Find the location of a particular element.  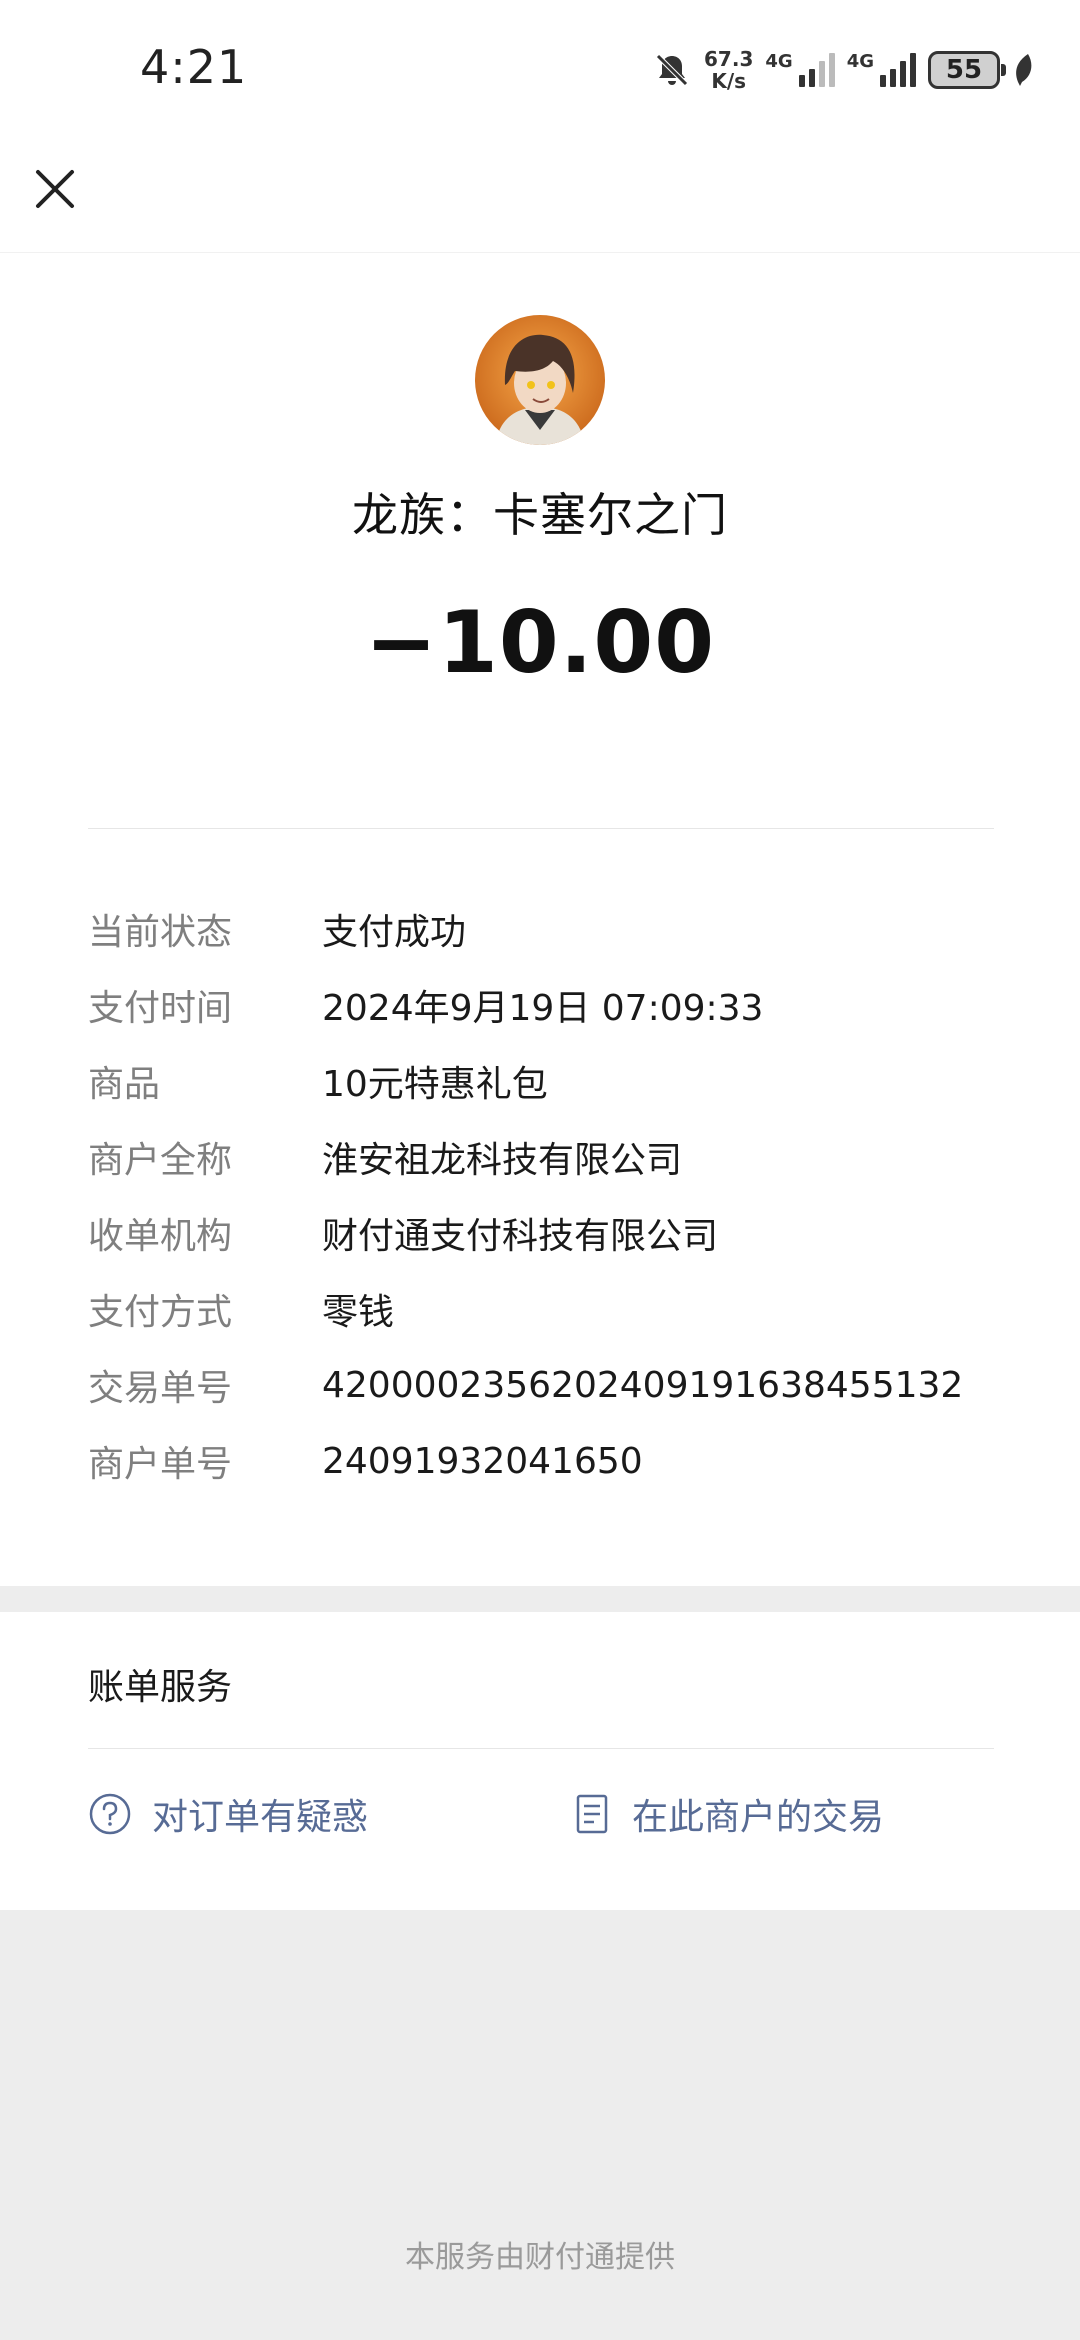

amount: −10.00 is located at coordinates (540, 643).